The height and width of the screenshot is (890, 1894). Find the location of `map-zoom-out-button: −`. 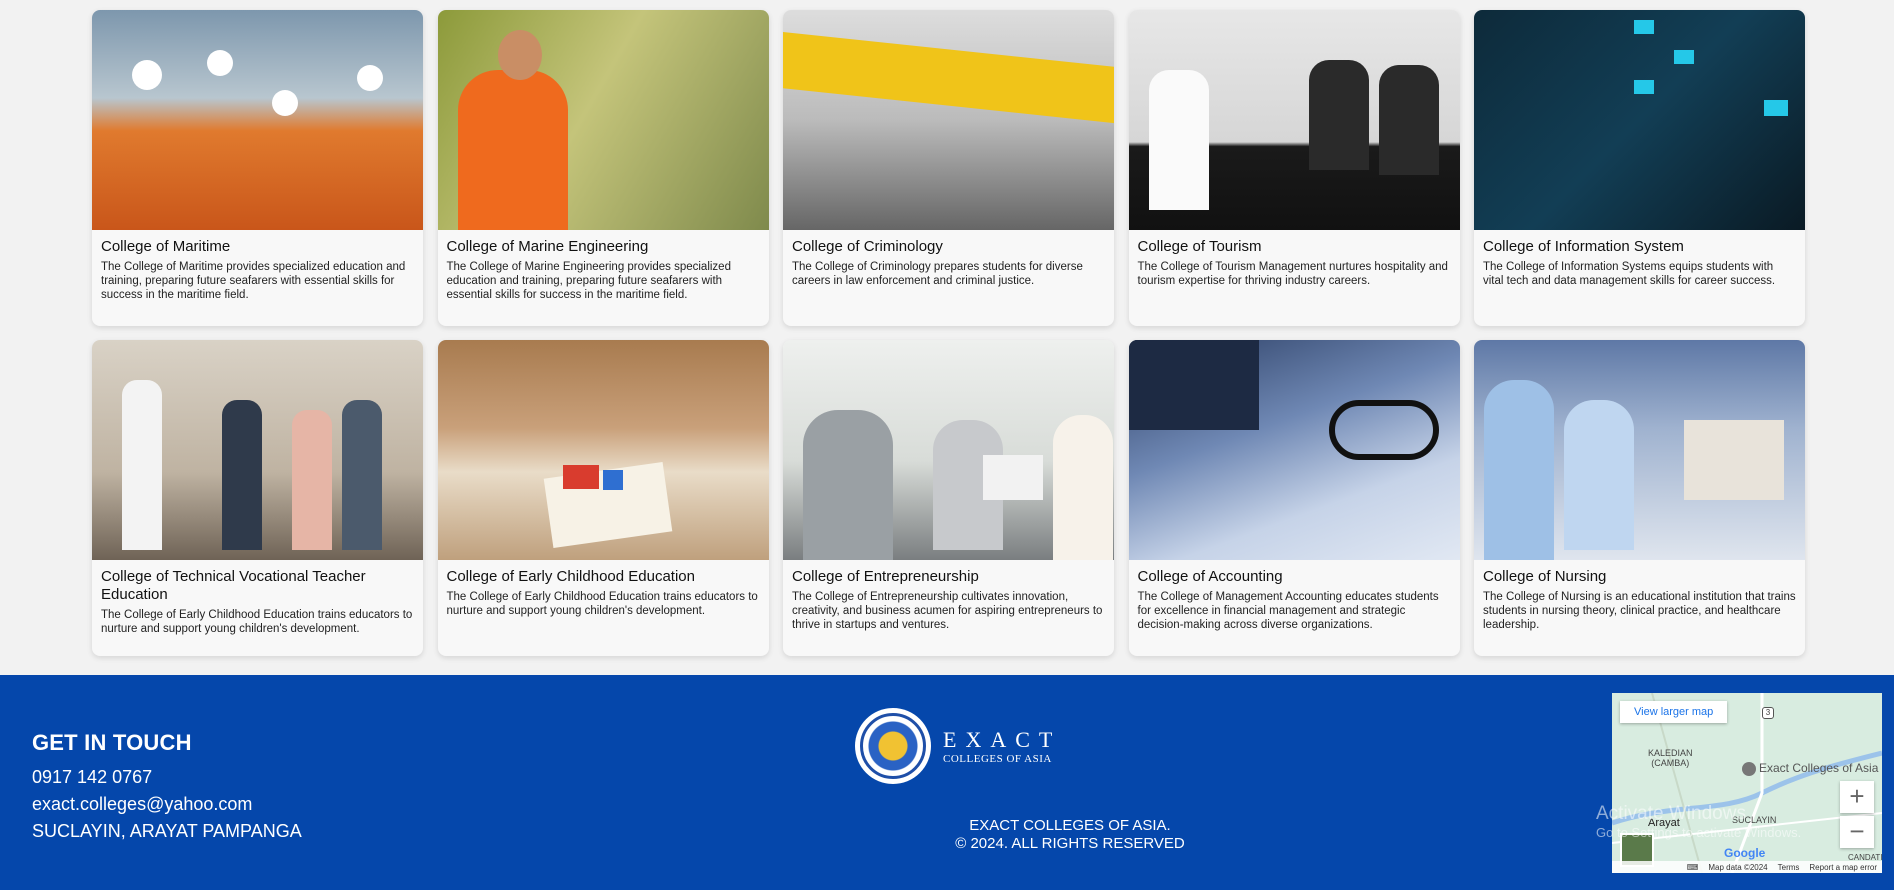

map-zoom-out-button: − is located at coordinates (1857, 832).